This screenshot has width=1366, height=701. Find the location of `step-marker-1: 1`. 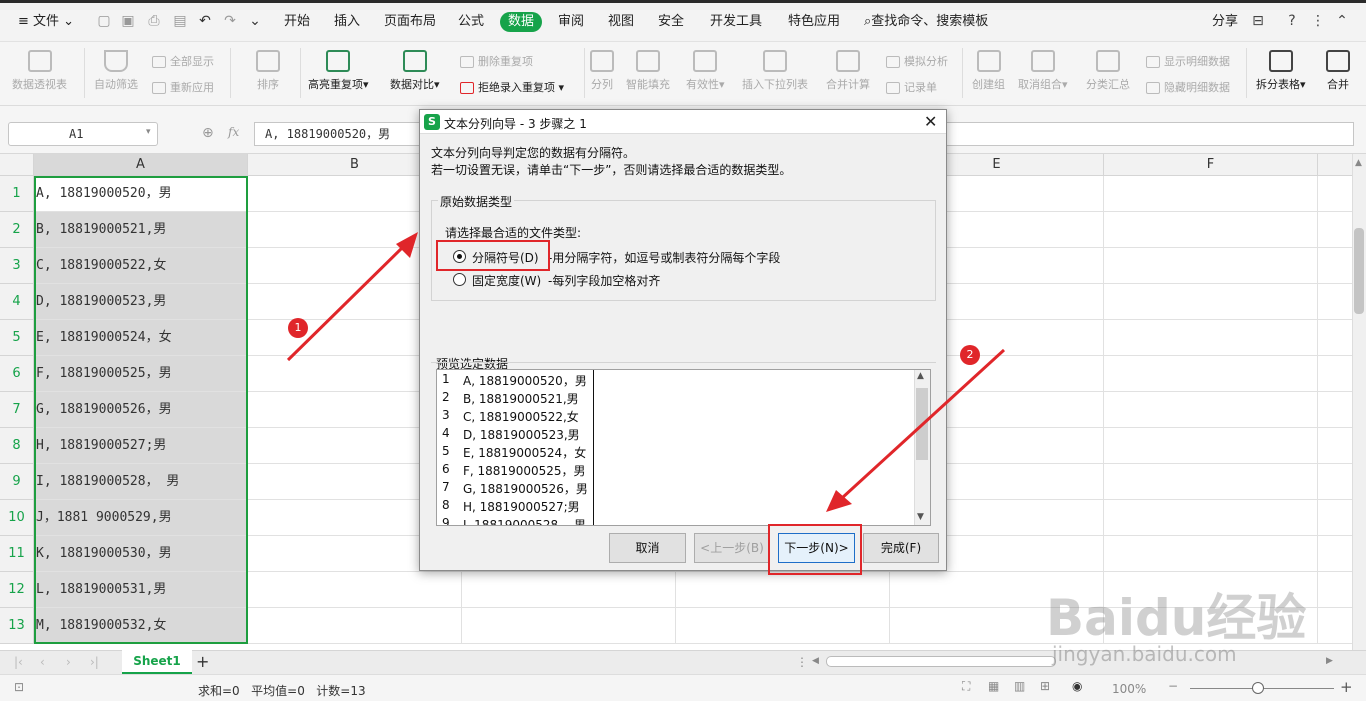

step-marker-1: 1 is located at coordinates (298, 328).